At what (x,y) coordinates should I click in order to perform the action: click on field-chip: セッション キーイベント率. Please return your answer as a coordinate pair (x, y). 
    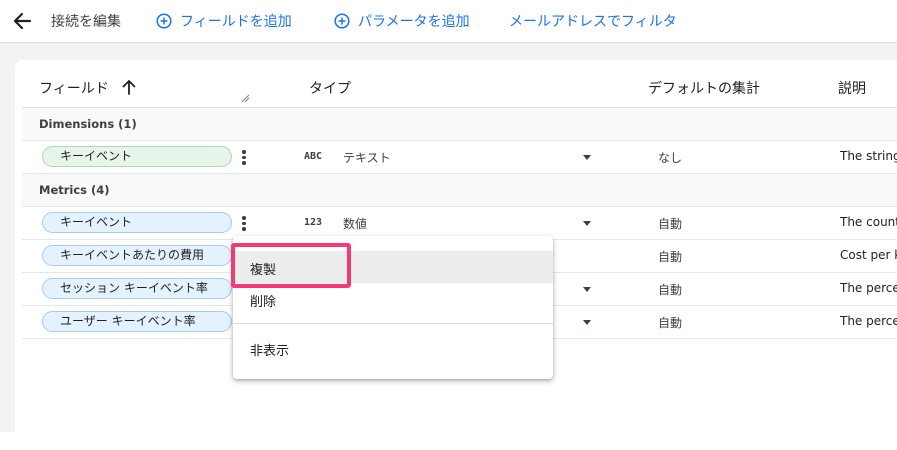
    Looking at the image, I should click on (137, 288).